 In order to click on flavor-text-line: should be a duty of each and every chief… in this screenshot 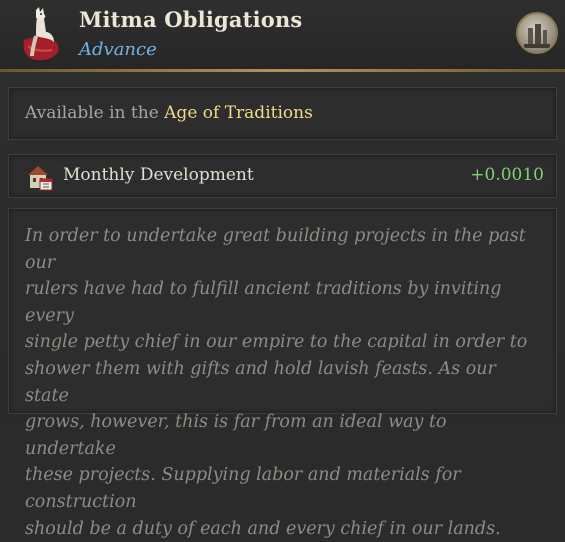, I will do `click(263, 528)`.